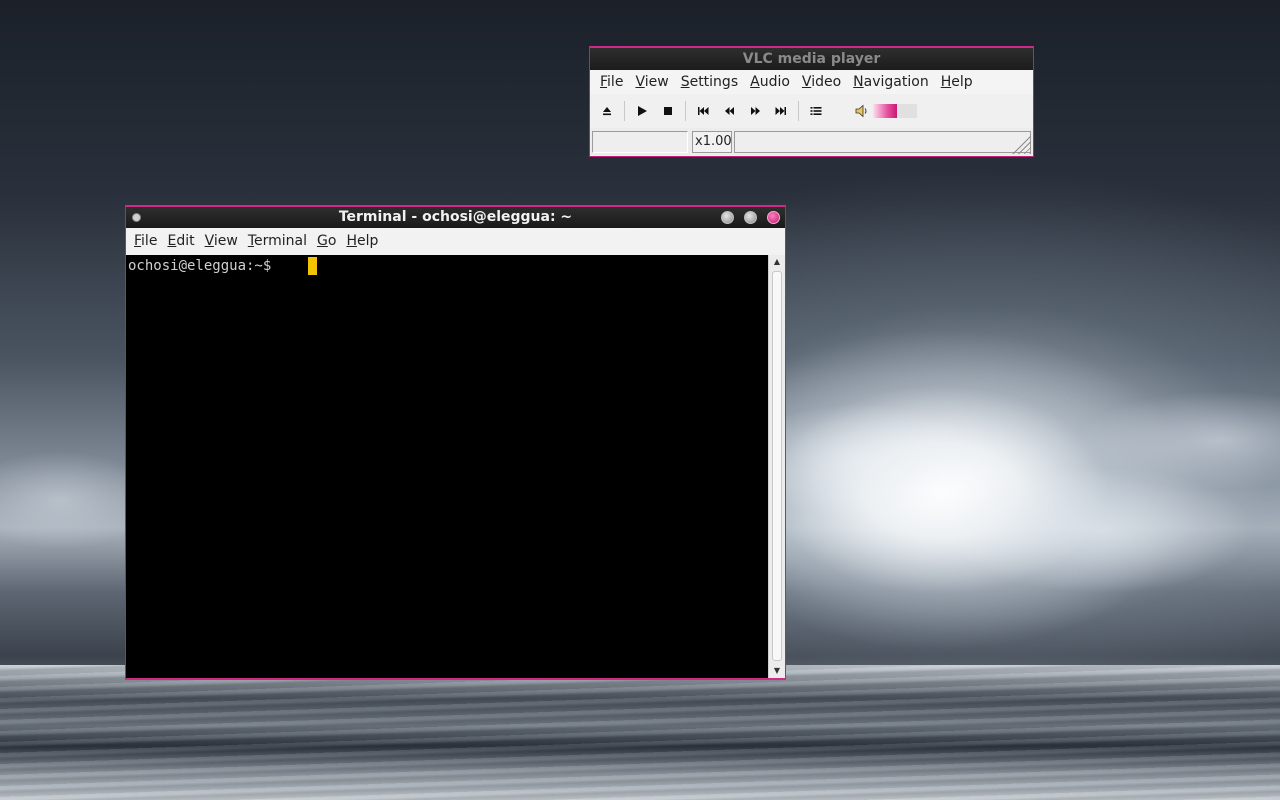 The width and height of the screenshot is (1280, 800). Describe the element at coordinates (811, 59) in the screenshot. I see `vlc-titlebar: VLC media player` at that location.